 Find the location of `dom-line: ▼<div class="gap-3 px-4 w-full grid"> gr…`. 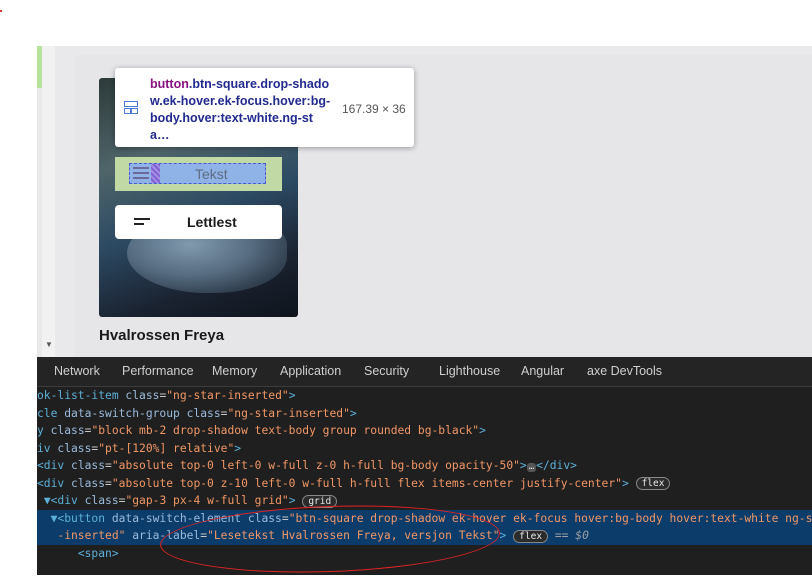

dom-line: ▼<div class="gap-3 px-4 w-full grid"> gr… is located at coordinates (424, 501).